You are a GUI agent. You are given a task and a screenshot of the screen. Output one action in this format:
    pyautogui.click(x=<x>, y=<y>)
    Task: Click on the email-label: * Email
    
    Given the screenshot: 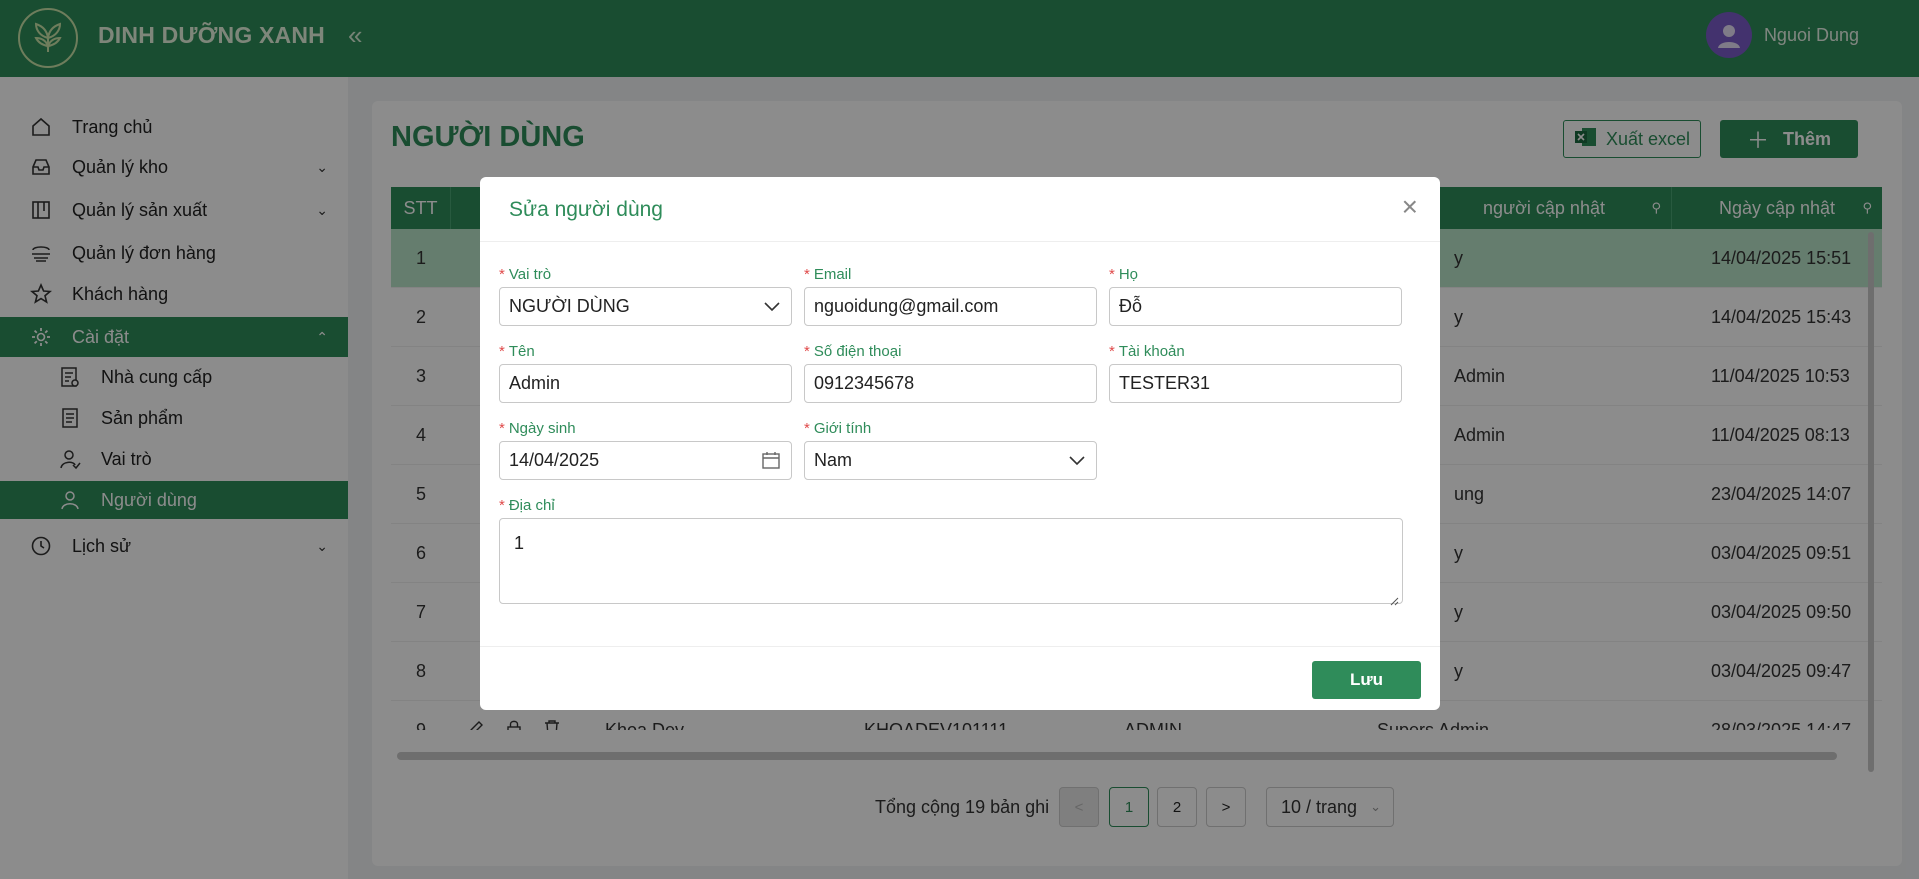 What is the action you would take?
    pyautogui.click(x=828, y=274)
    